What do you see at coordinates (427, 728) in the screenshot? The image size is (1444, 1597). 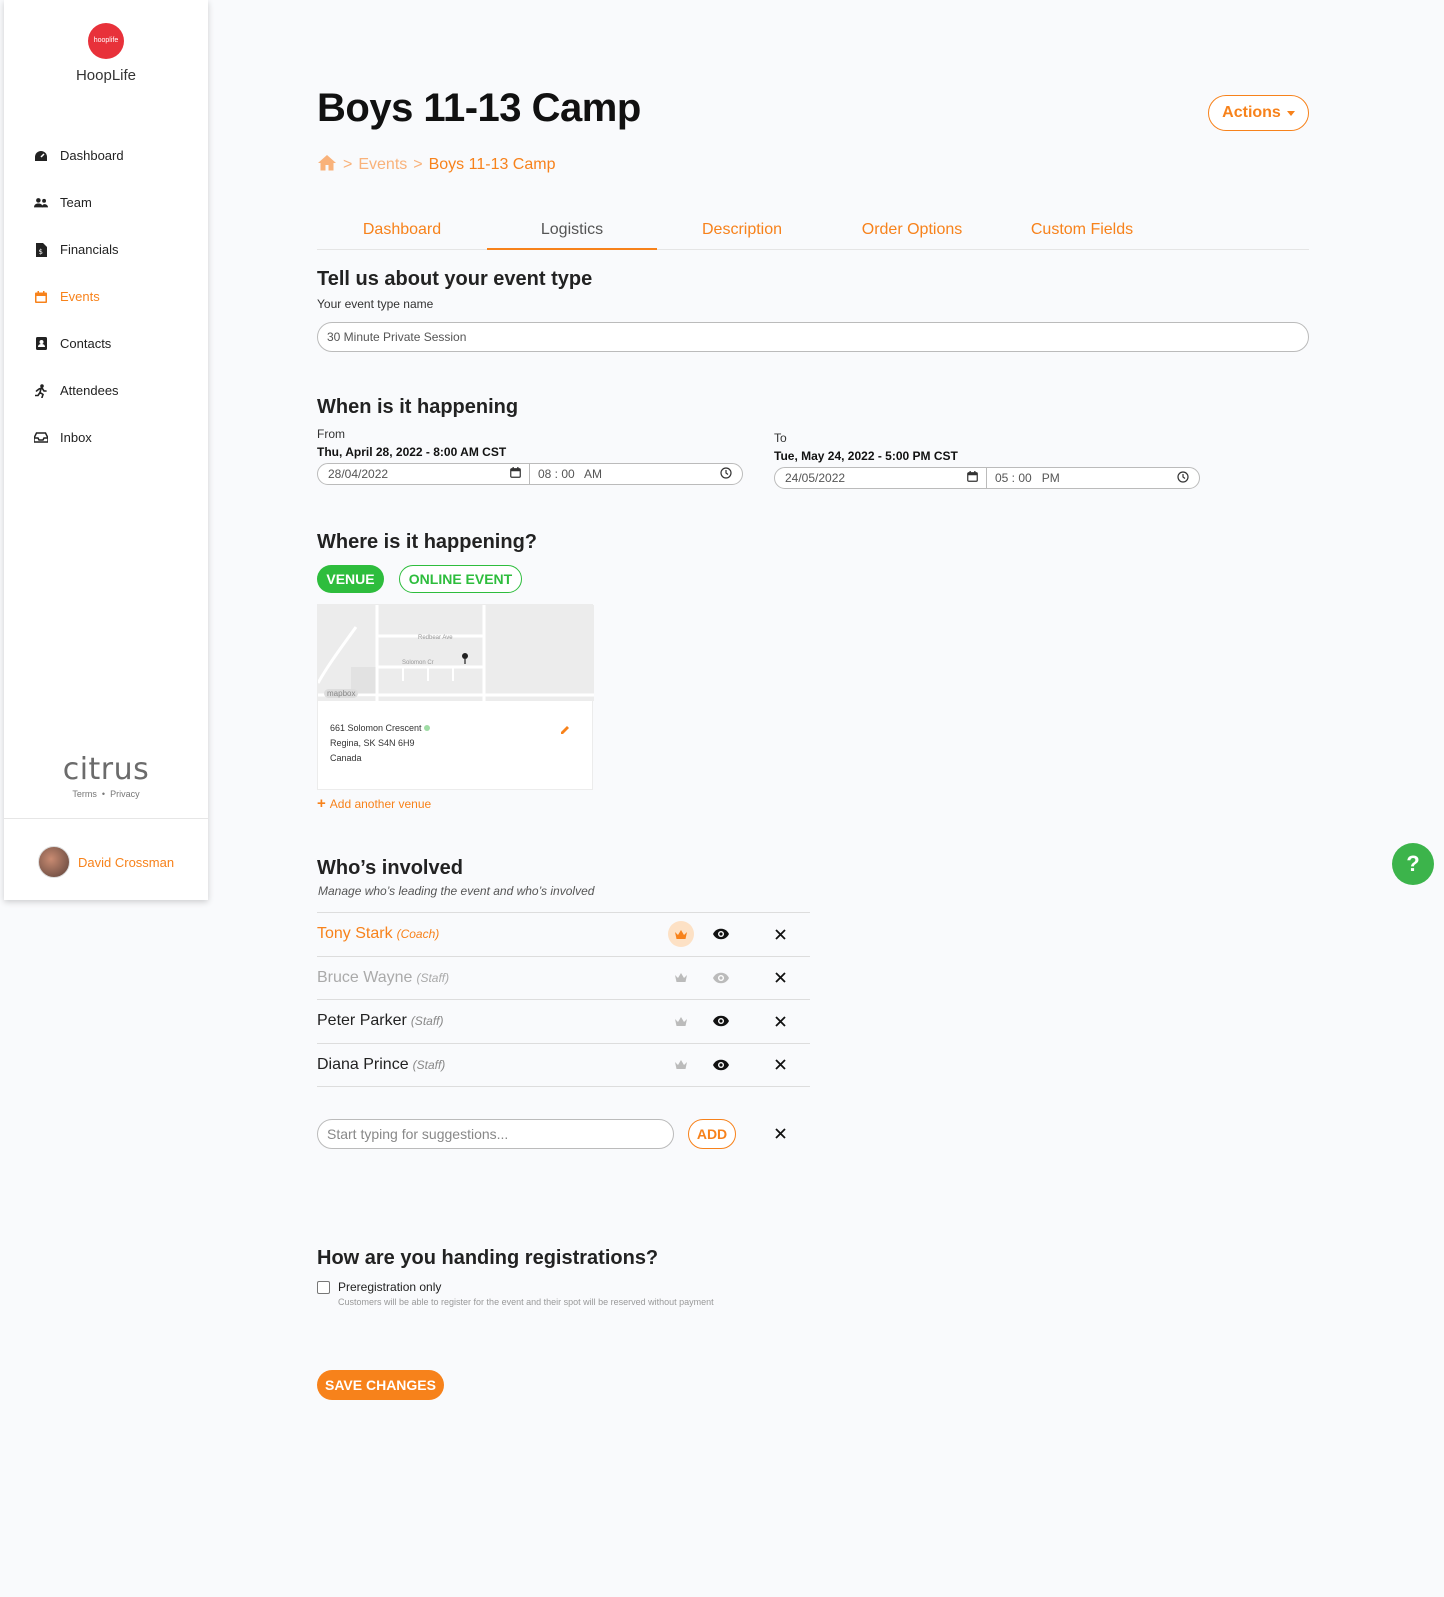 I see `verified-dot-icon` at bounding box center [427, 728].